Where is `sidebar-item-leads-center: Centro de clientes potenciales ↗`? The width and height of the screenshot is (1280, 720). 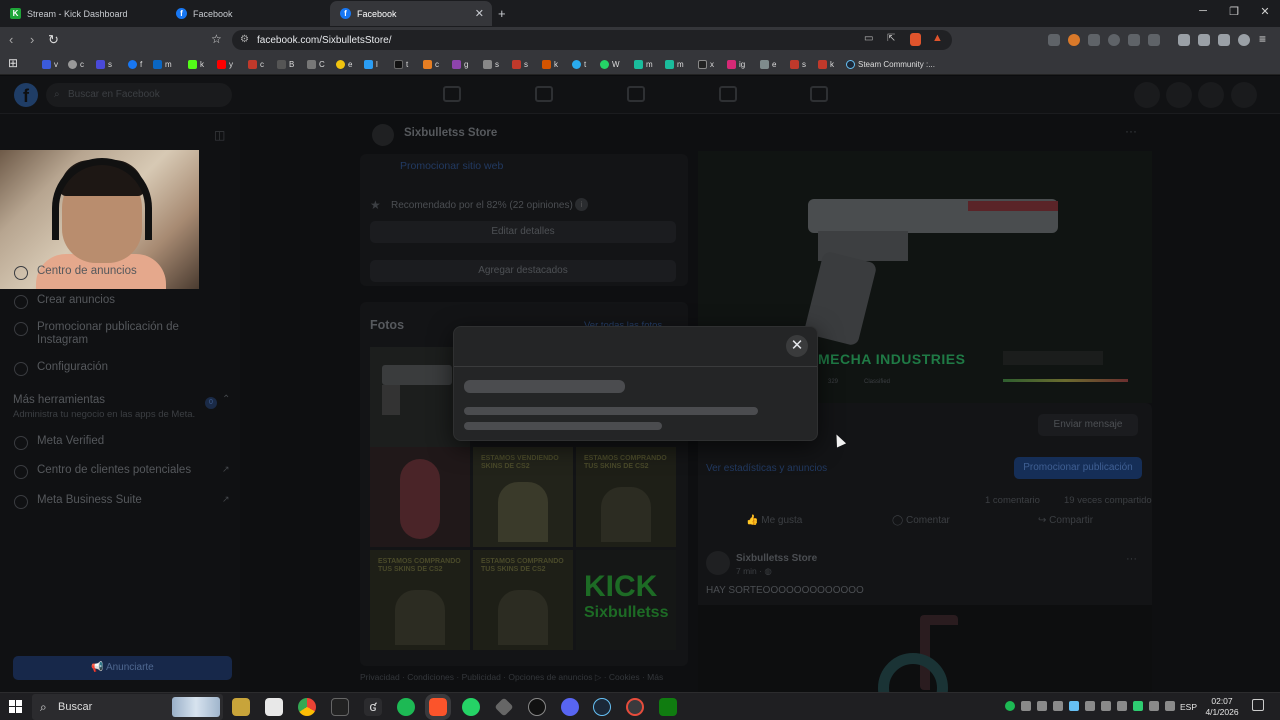 sidebar-item-leads-center: Centro de clientes potenciales ↗ is located at coordinates (124, 471).